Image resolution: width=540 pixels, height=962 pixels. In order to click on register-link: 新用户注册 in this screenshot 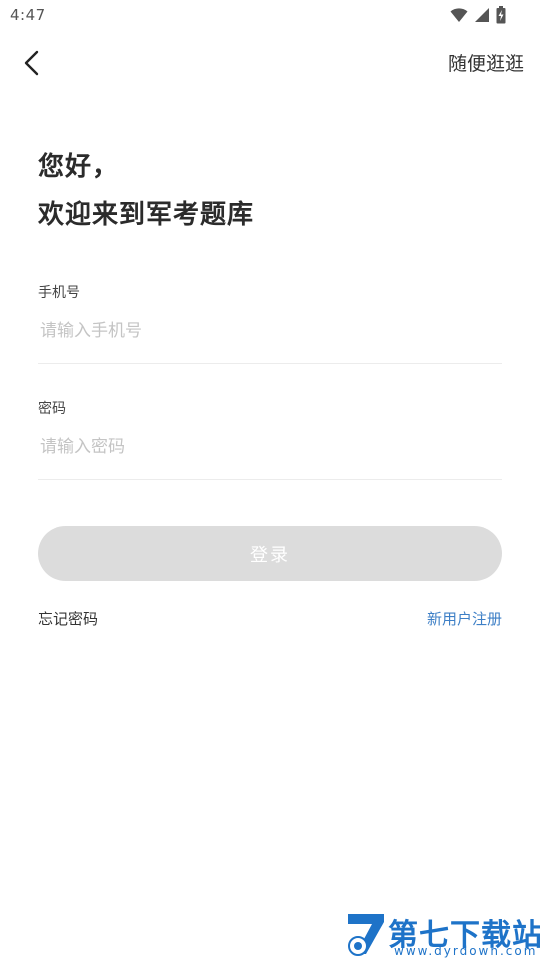, I will do `click(464, 618)`.